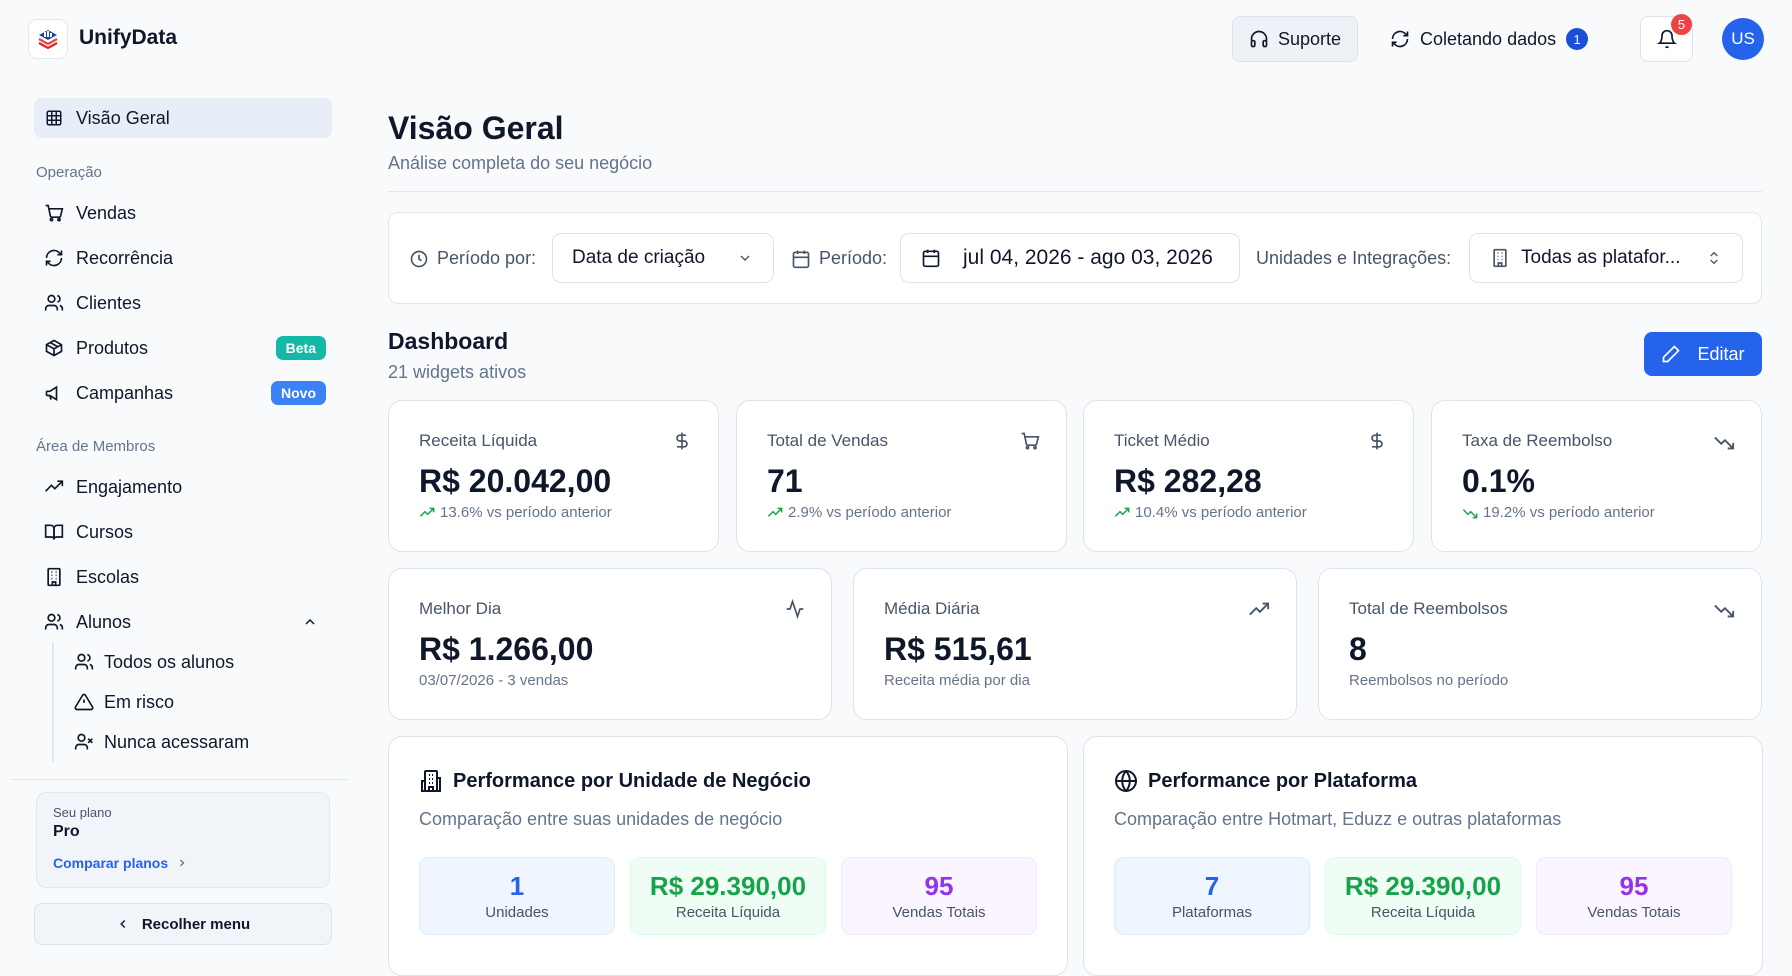  I want to click on sidebar-item-engajamento: Engajamento, so click(183, 487).